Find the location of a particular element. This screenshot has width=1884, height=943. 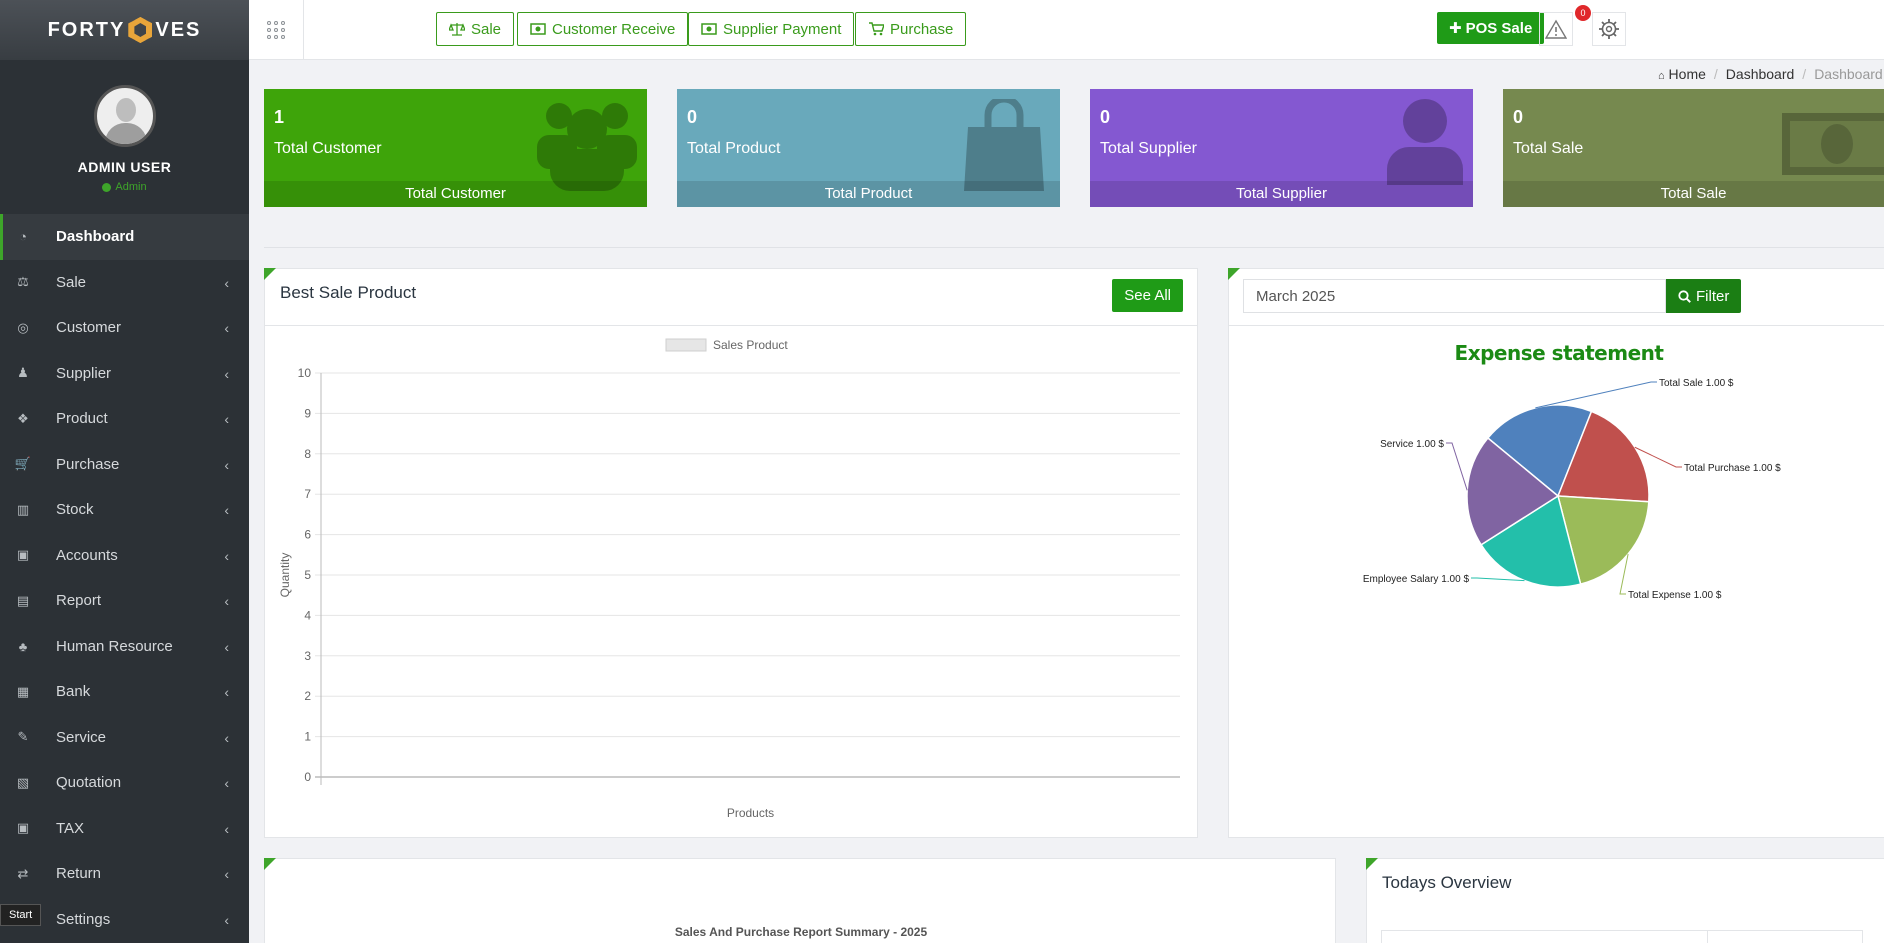

sidebar-item-bank: ▦ Bank ‹ is located at coordinates (124, 692).